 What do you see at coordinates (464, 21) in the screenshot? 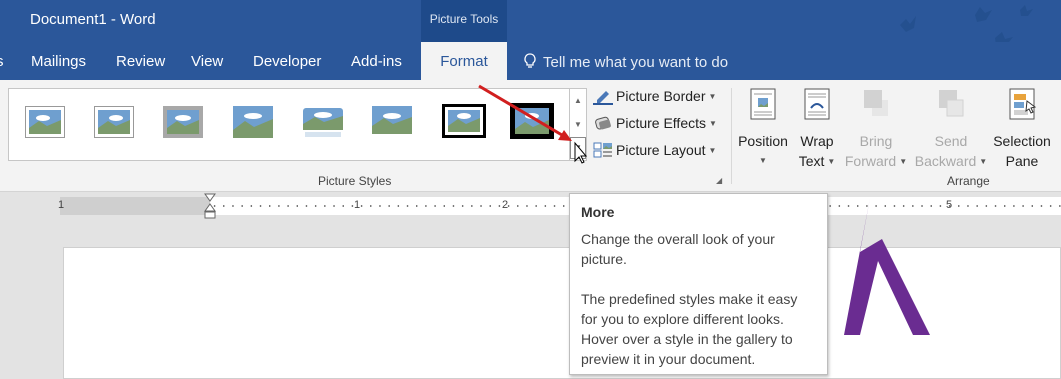
I see `picture-tools-label: Picture Tools` at bounding box center [464, 21].